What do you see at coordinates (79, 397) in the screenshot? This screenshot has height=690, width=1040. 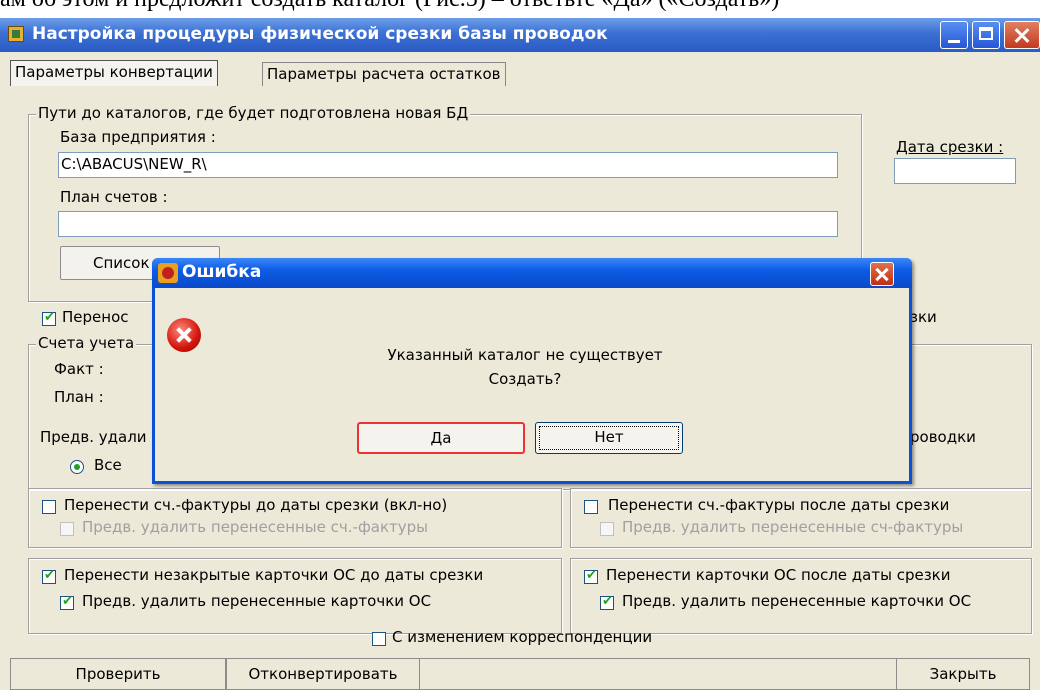 I see `plan-label: План :` at bounding box center [79, 397].